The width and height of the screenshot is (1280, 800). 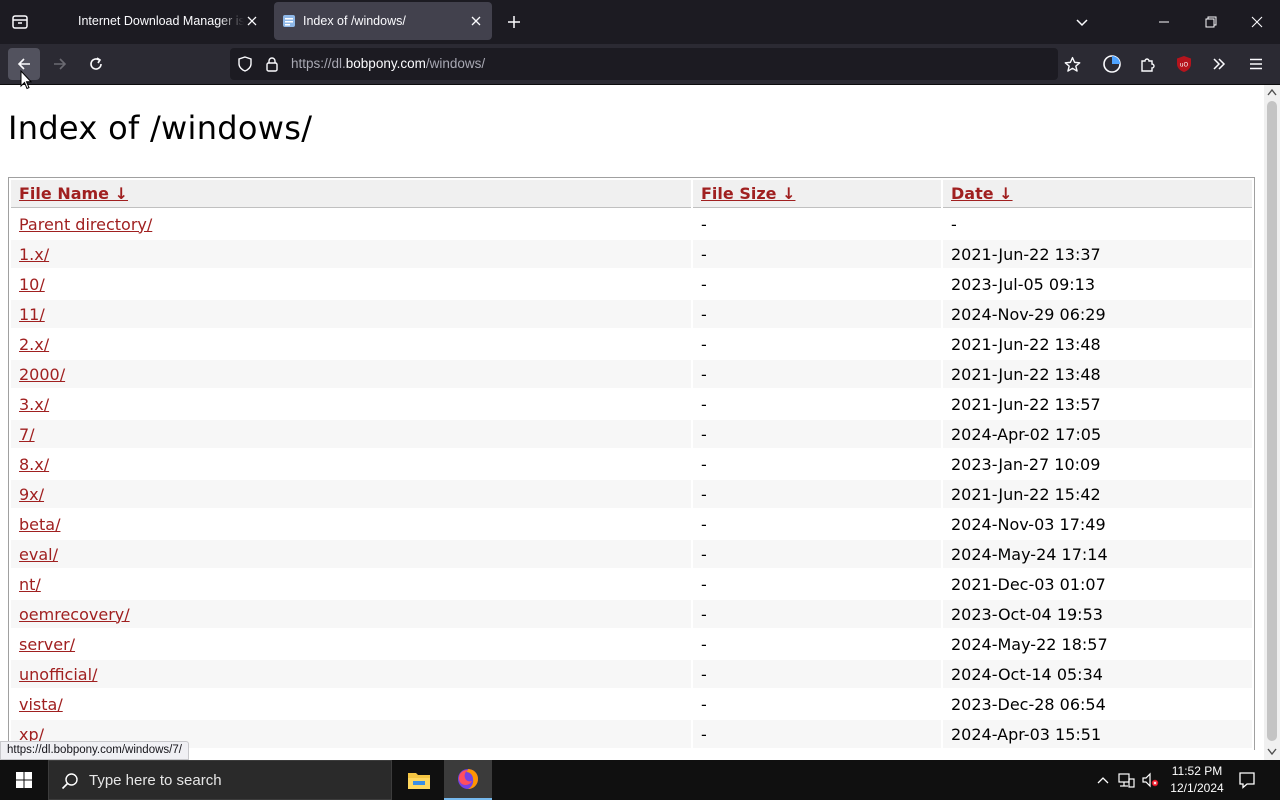 What do you see at coordinates (1026, 404) in the screenshot?
I see `date-cell: 2021-Jun-22 13:57` at bounding box center [1026, 404].